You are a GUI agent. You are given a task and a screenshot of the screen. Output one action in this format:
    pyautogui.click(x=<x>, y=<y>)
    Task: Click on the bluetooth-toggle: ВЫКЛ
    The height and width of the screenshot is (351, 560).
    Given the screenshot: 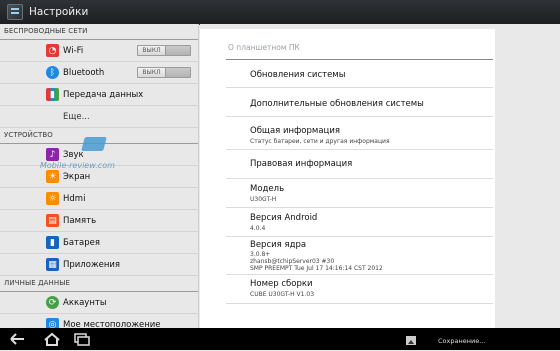 What is the action you would take?
    pyautogui.click(x=164, y=72)
    